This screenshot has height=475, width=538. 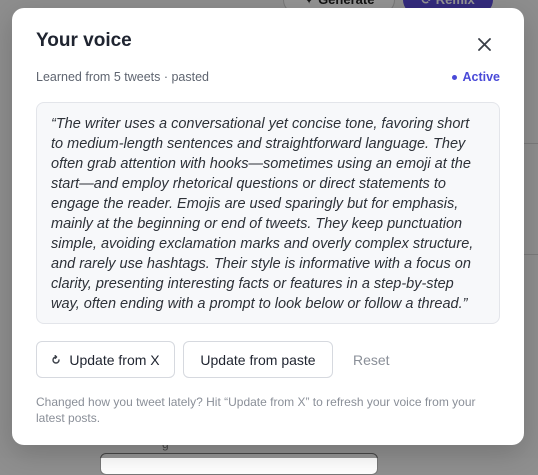 I want to click on status-badge: Active, so click(x=476, y=77).